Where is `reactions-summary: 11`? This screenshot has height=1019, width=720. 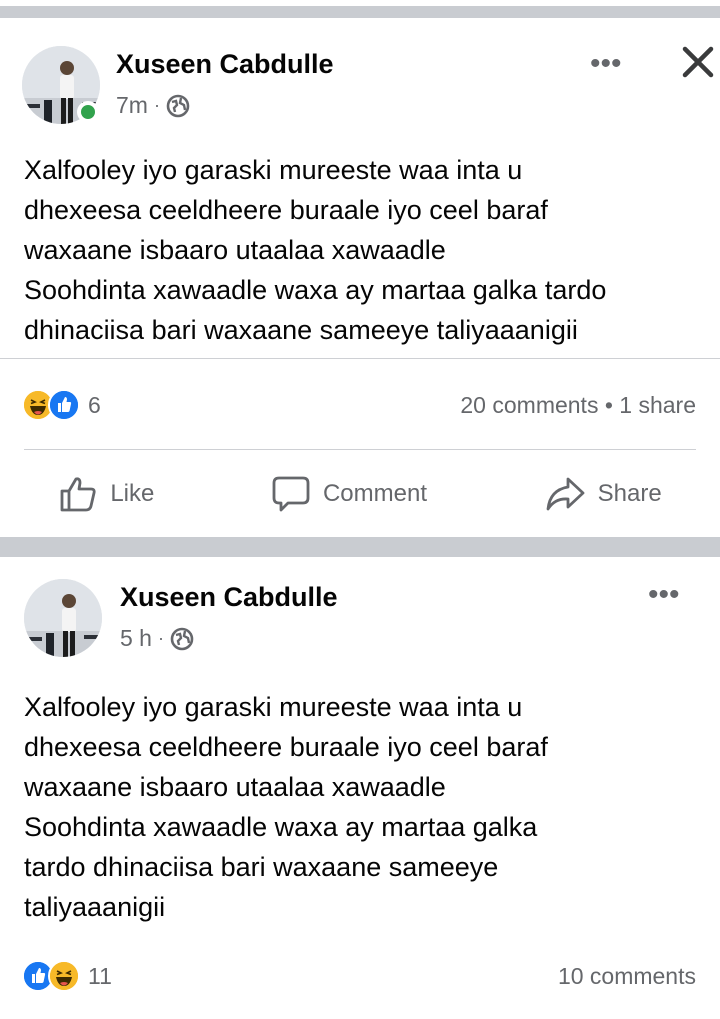 reactions-summary: 11 is located at coordinates (67, 976).